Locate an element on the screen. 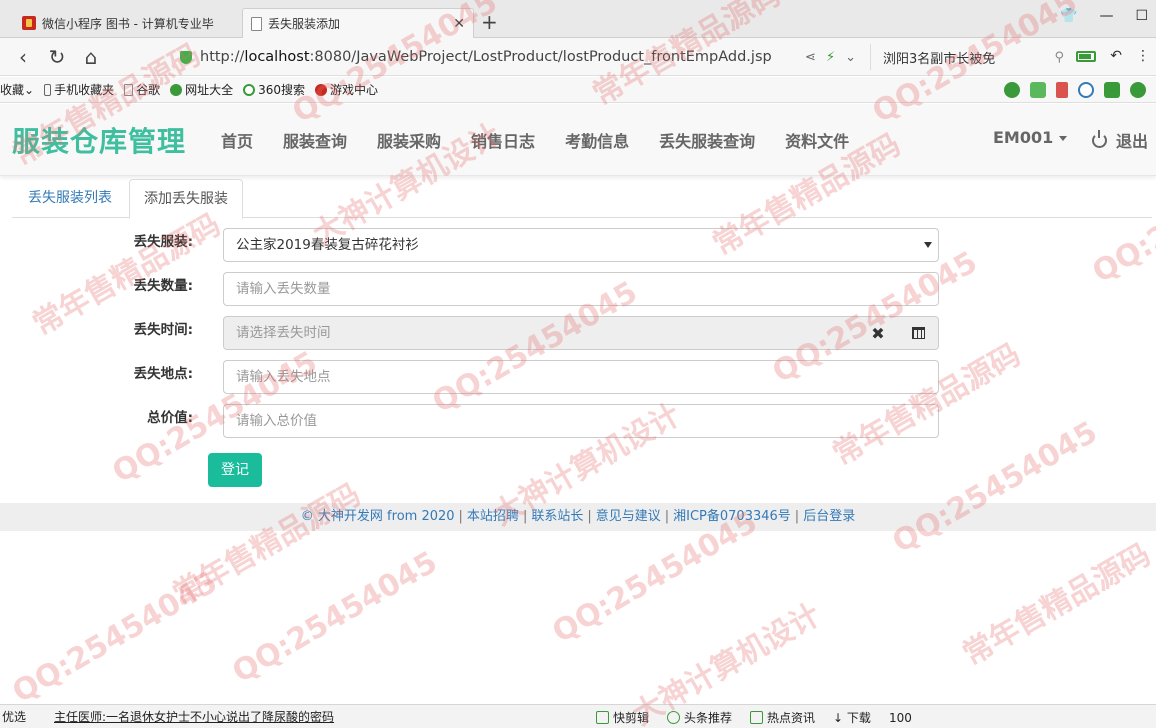 The height and width of the screenshot is (728, 1156). clear-date-button: ✖ is located at coordinates (878, 333).